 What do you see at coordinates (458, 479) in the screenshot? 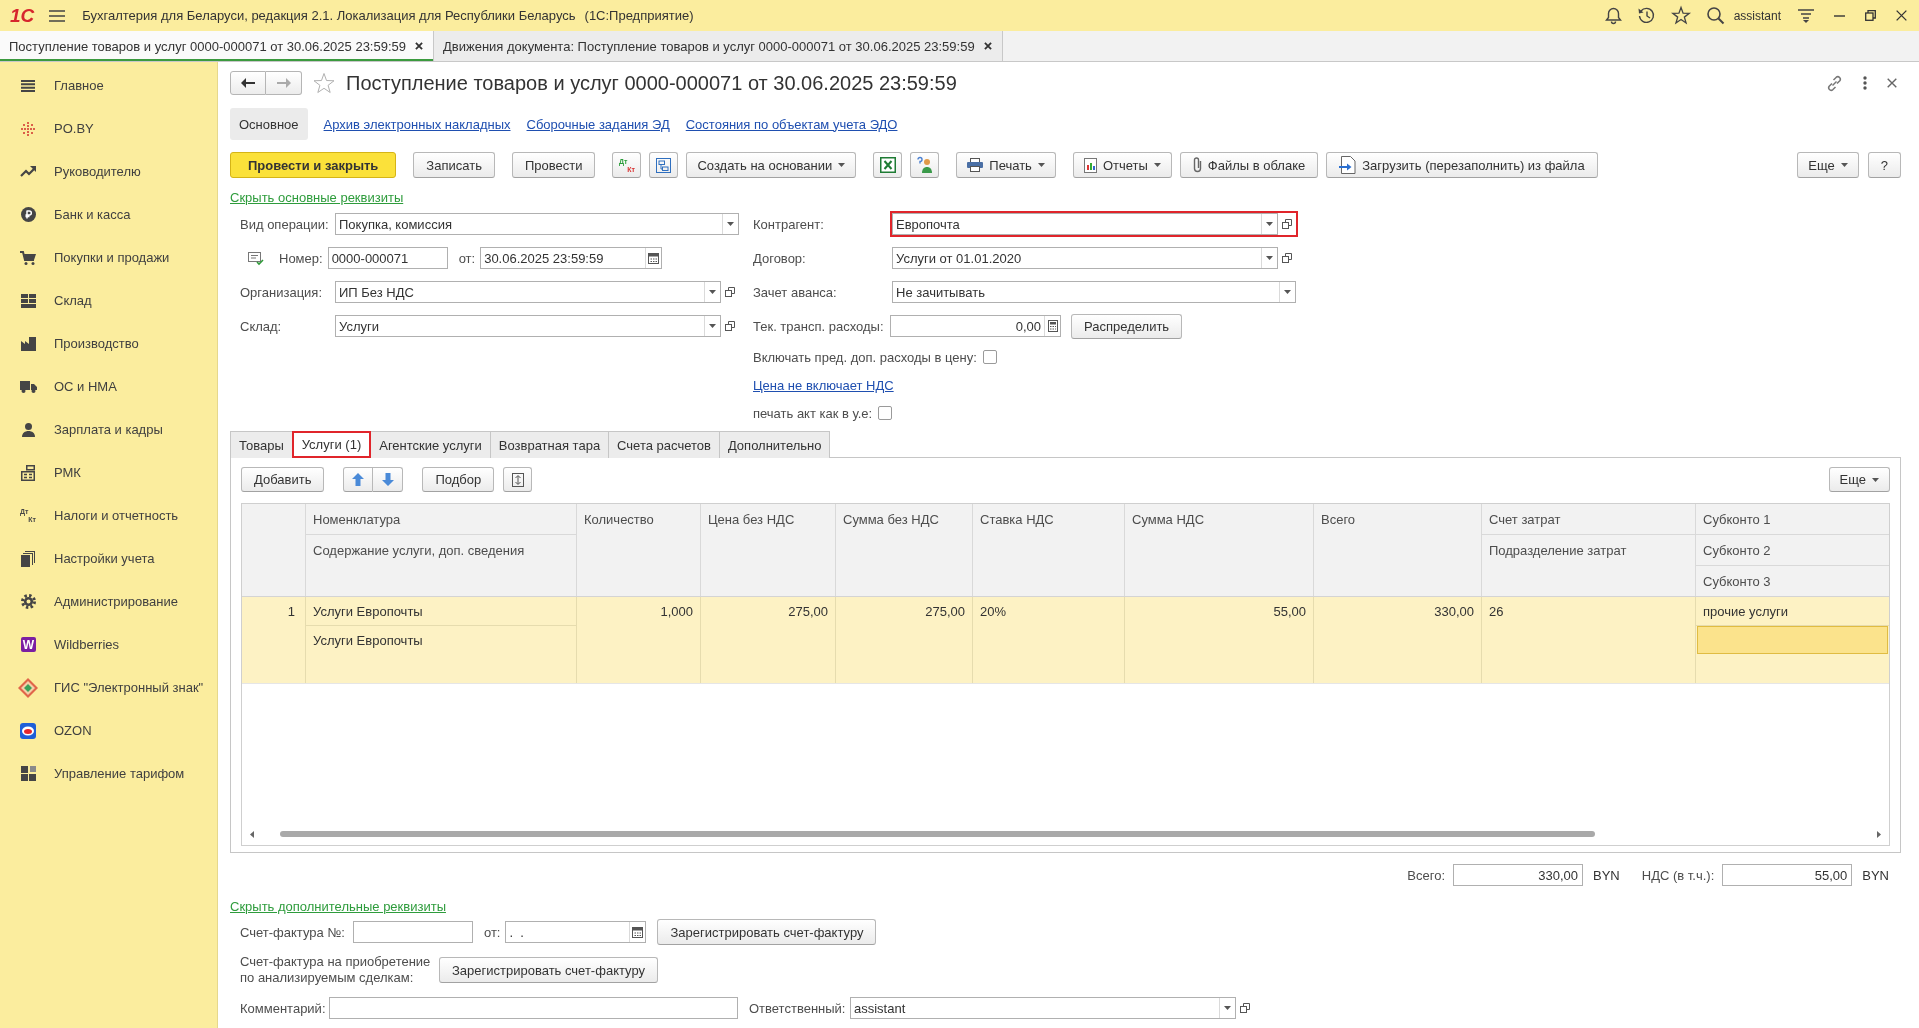
I see `toolbar-button: Подбор` at bounding box center [458, 479].